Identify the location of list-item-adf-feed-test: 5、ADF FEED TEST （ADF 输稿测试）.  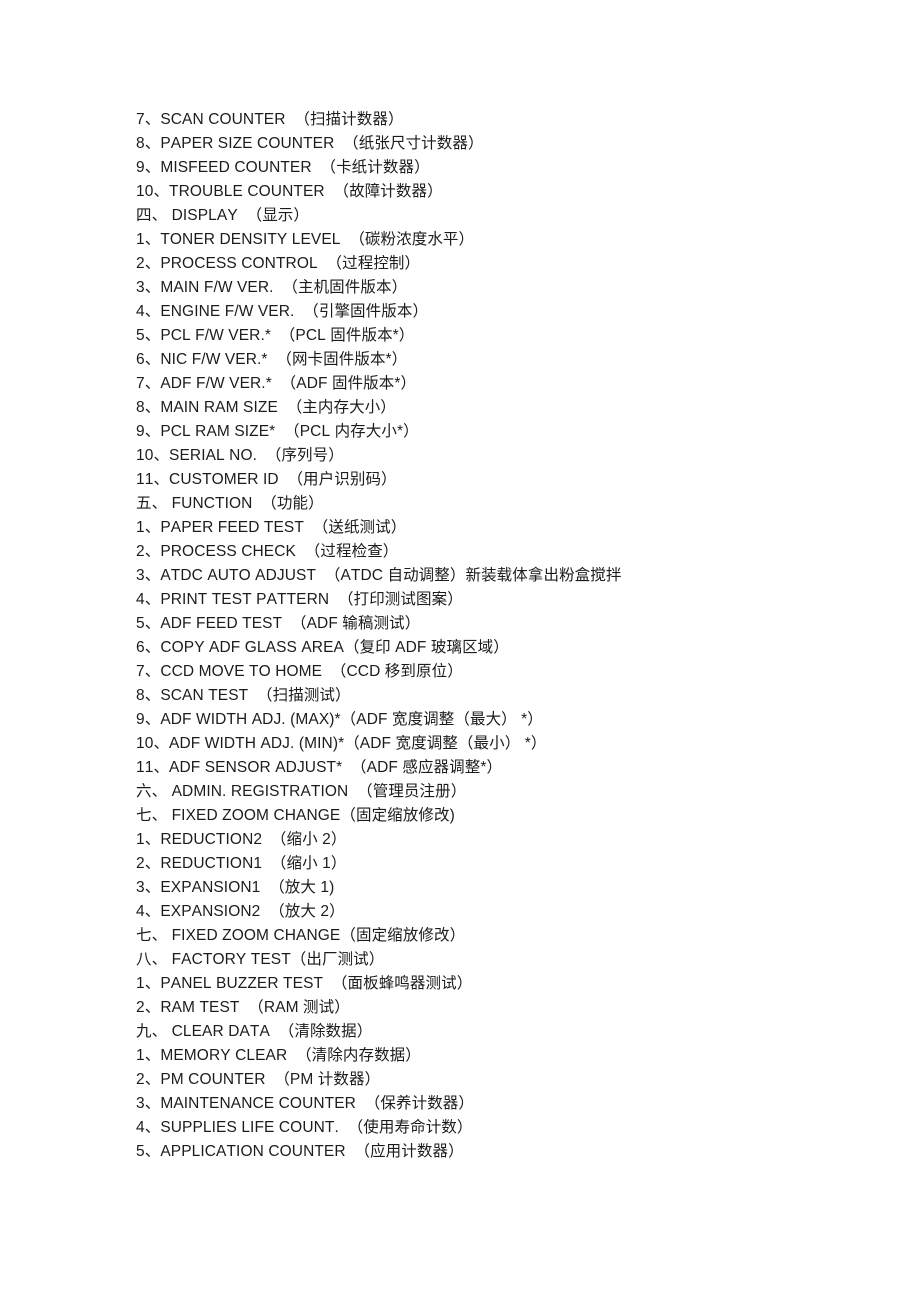
(278, 623).